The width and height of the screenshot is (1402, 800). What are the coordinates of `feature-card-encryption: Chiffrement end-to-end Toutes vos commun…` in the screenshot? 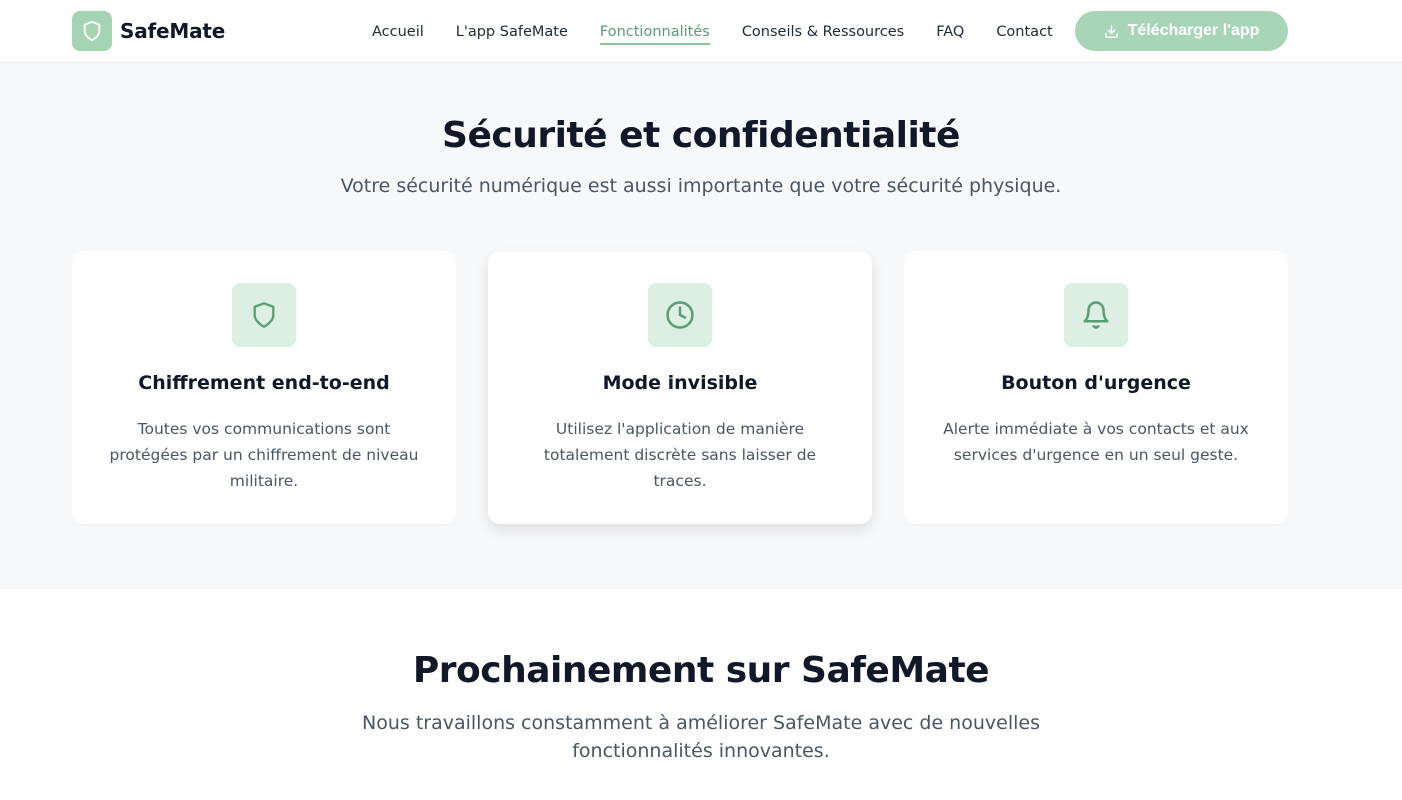 It's located at (264, 387).